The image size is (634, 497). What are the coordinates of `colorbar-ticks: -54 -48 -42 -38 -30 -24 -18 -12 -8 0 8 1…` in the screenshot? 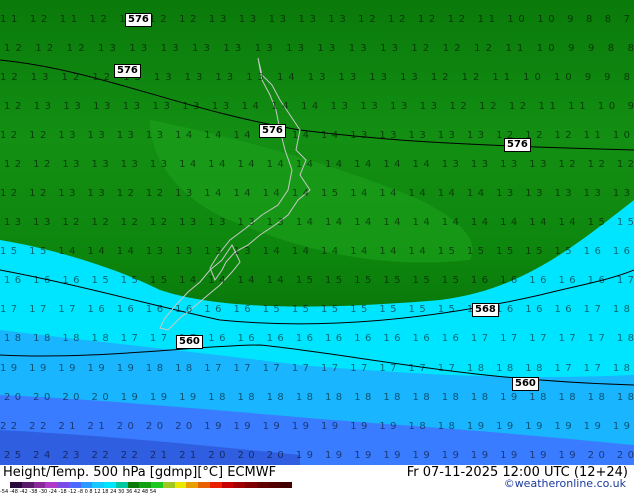 It's located at (78, 492).